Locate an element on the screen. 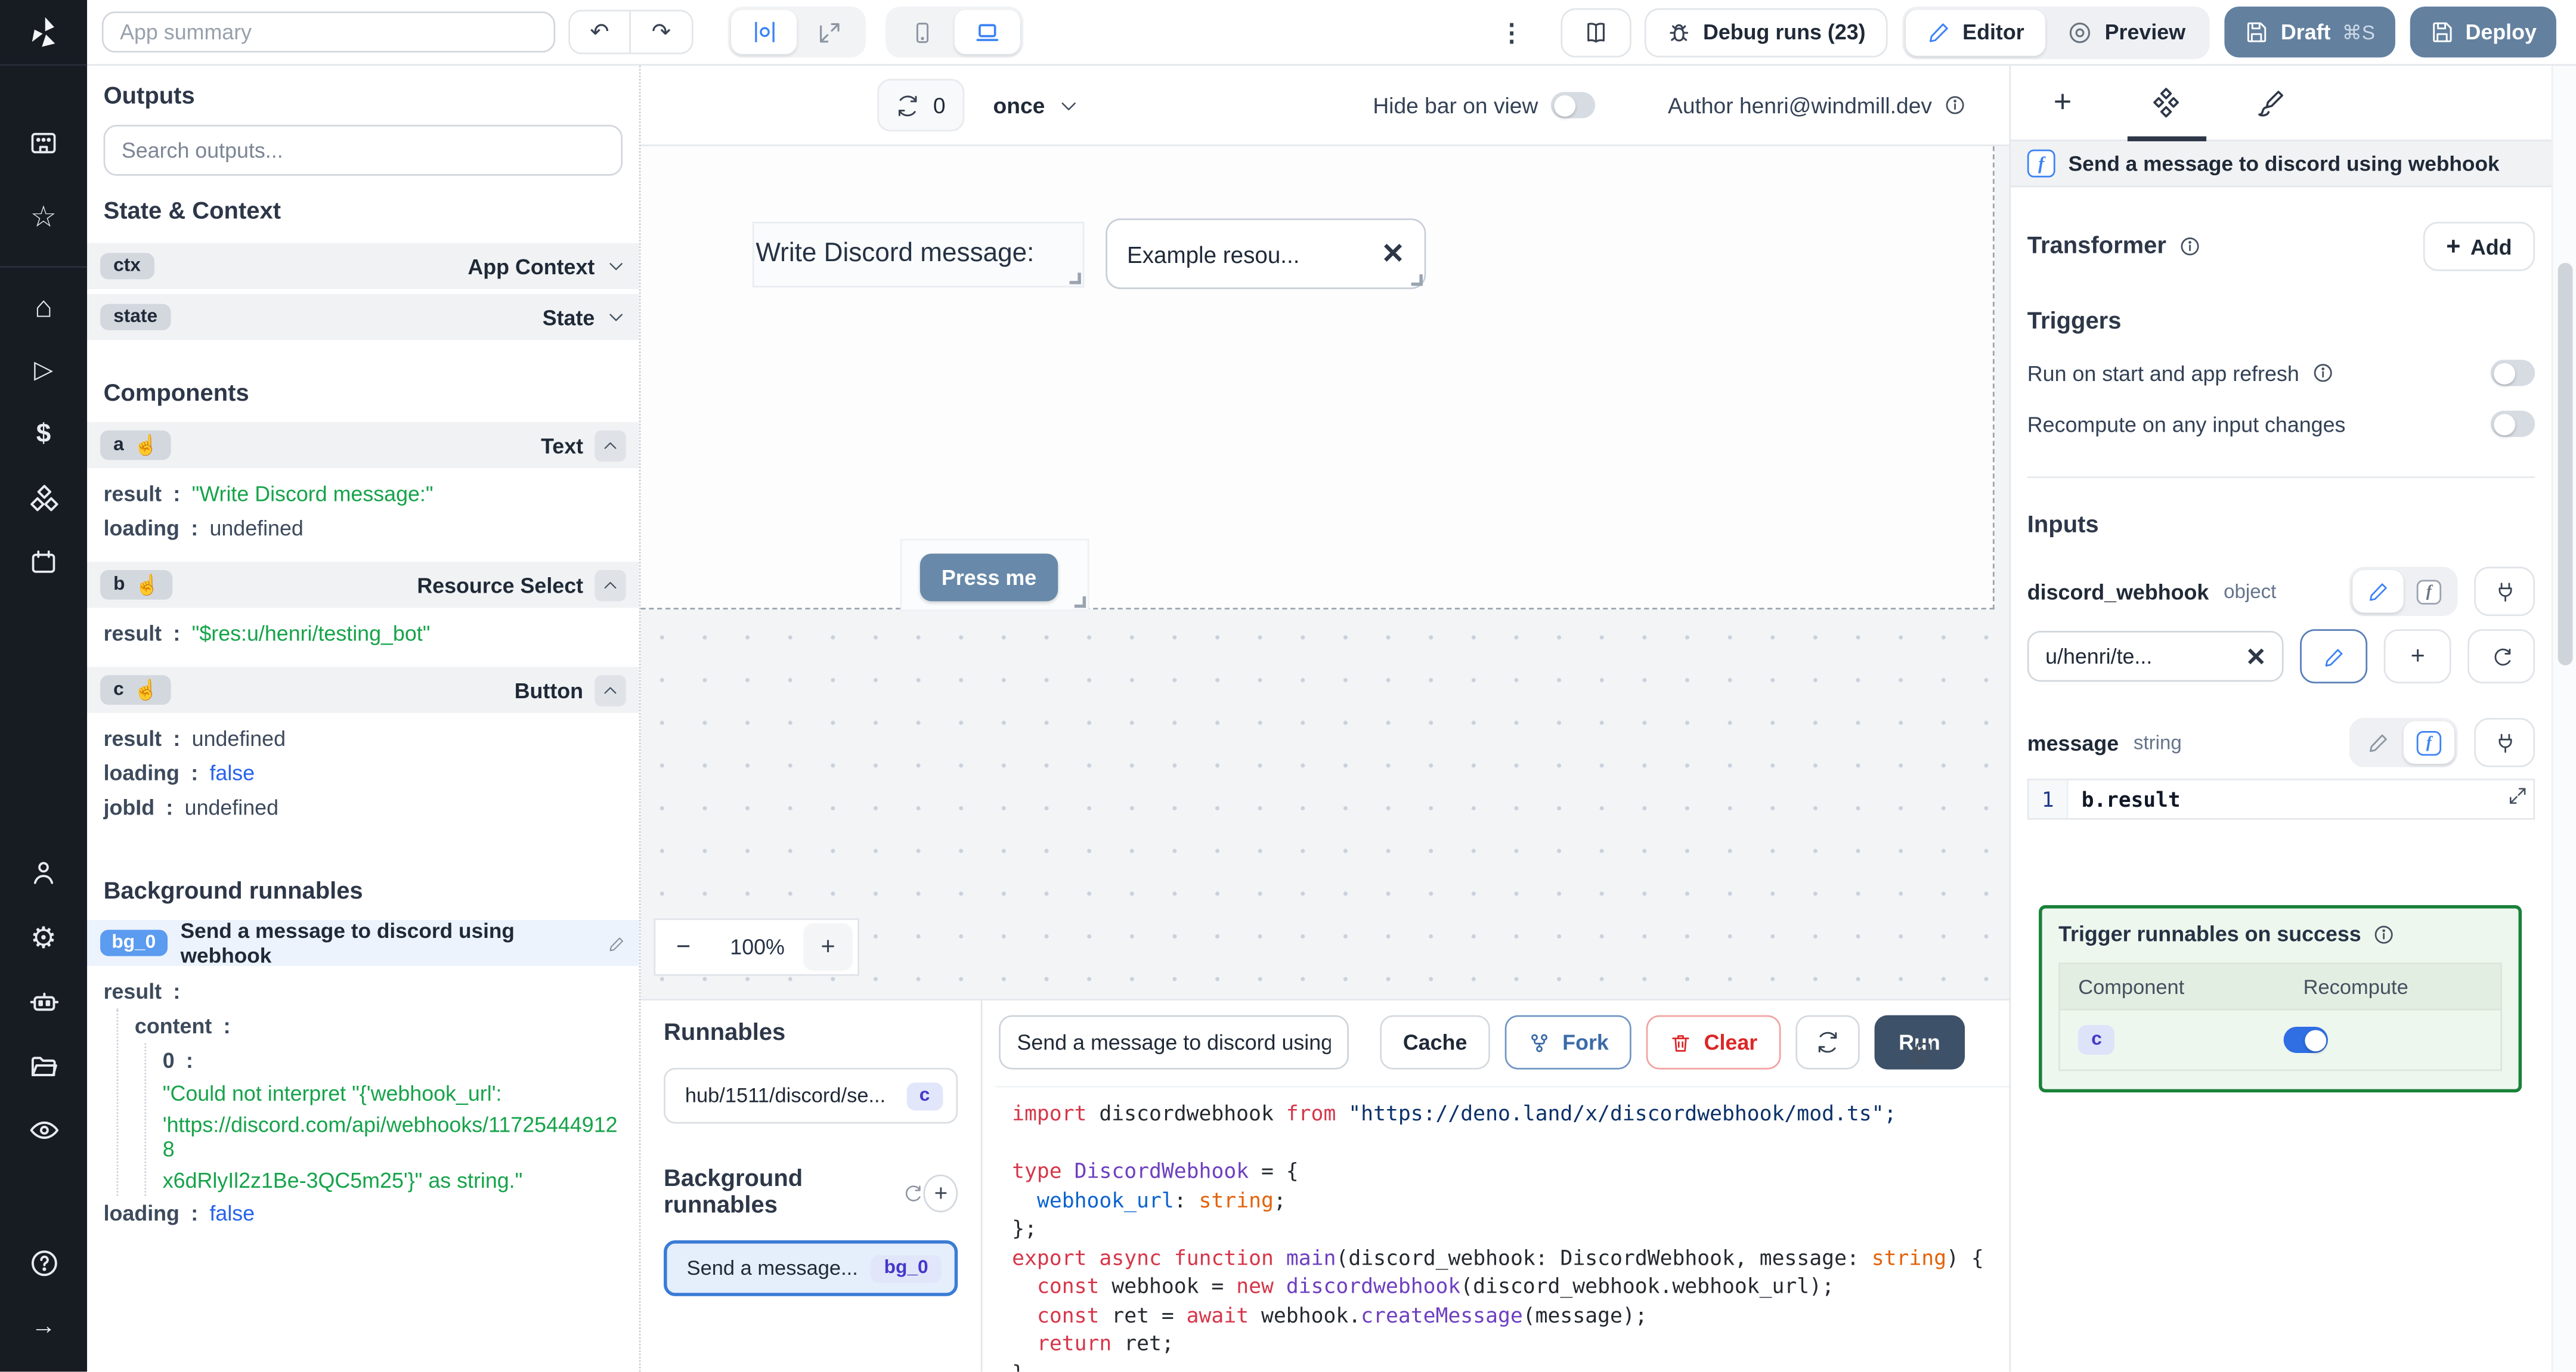  refresh-counter: 0 is located at coordinates (920, 105).